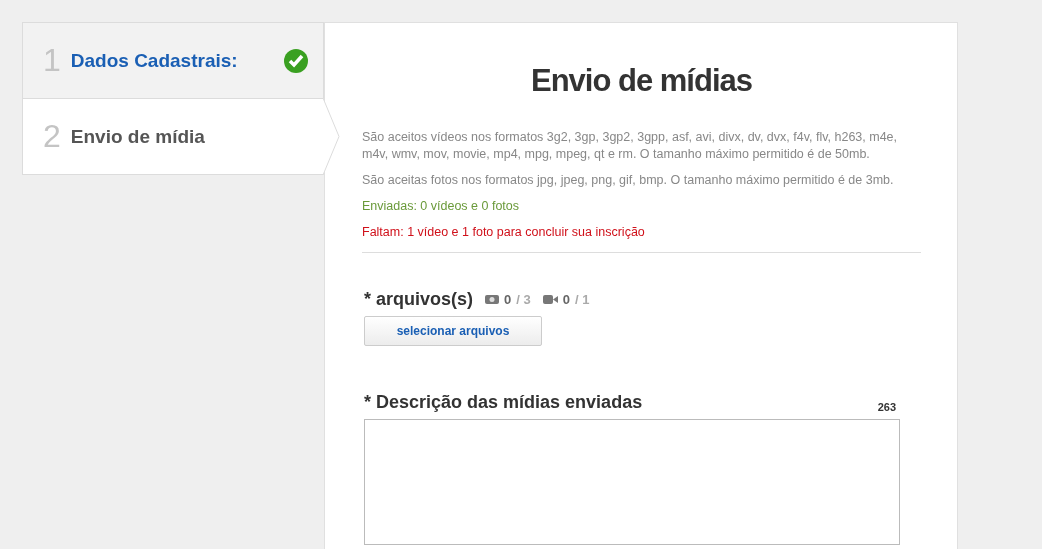  Describe the element at coordinates (138, 136) in the screenshot. I see `step-label: Envio de mídia` at that location.